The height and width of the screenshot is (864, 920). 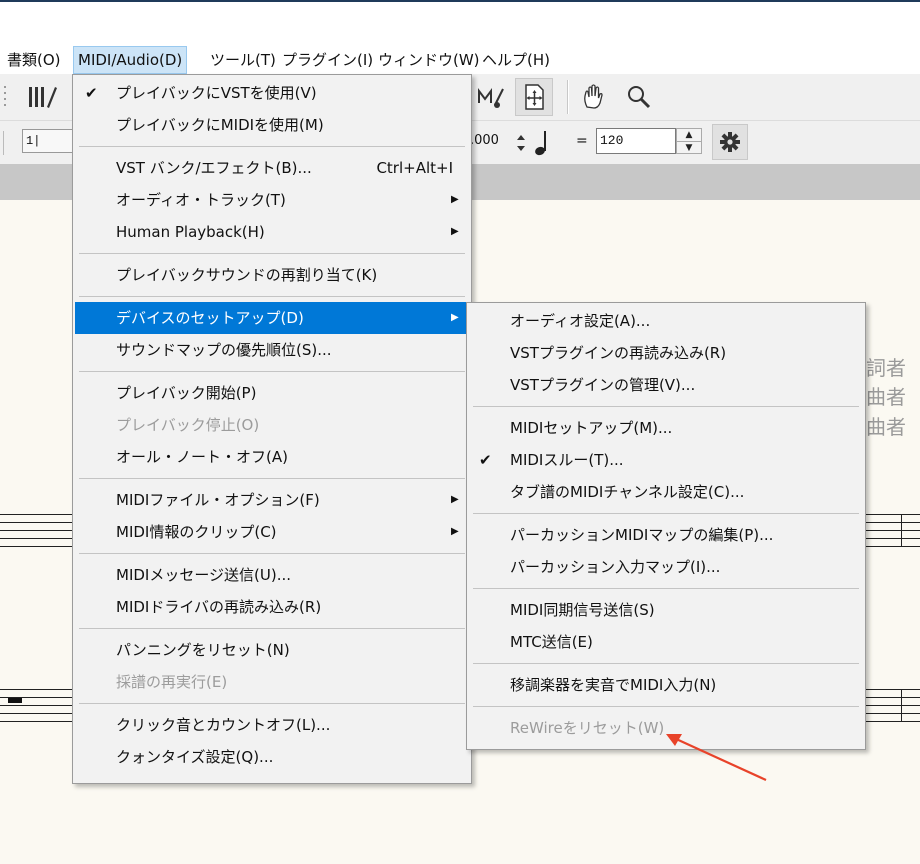 What do you see at coordinates (666, 353) in the screenshot?
I see `menu-item-vstプラグインの再読み込み: VSTプラグインの再読み込み(R)` at bounding box center [666, 353].